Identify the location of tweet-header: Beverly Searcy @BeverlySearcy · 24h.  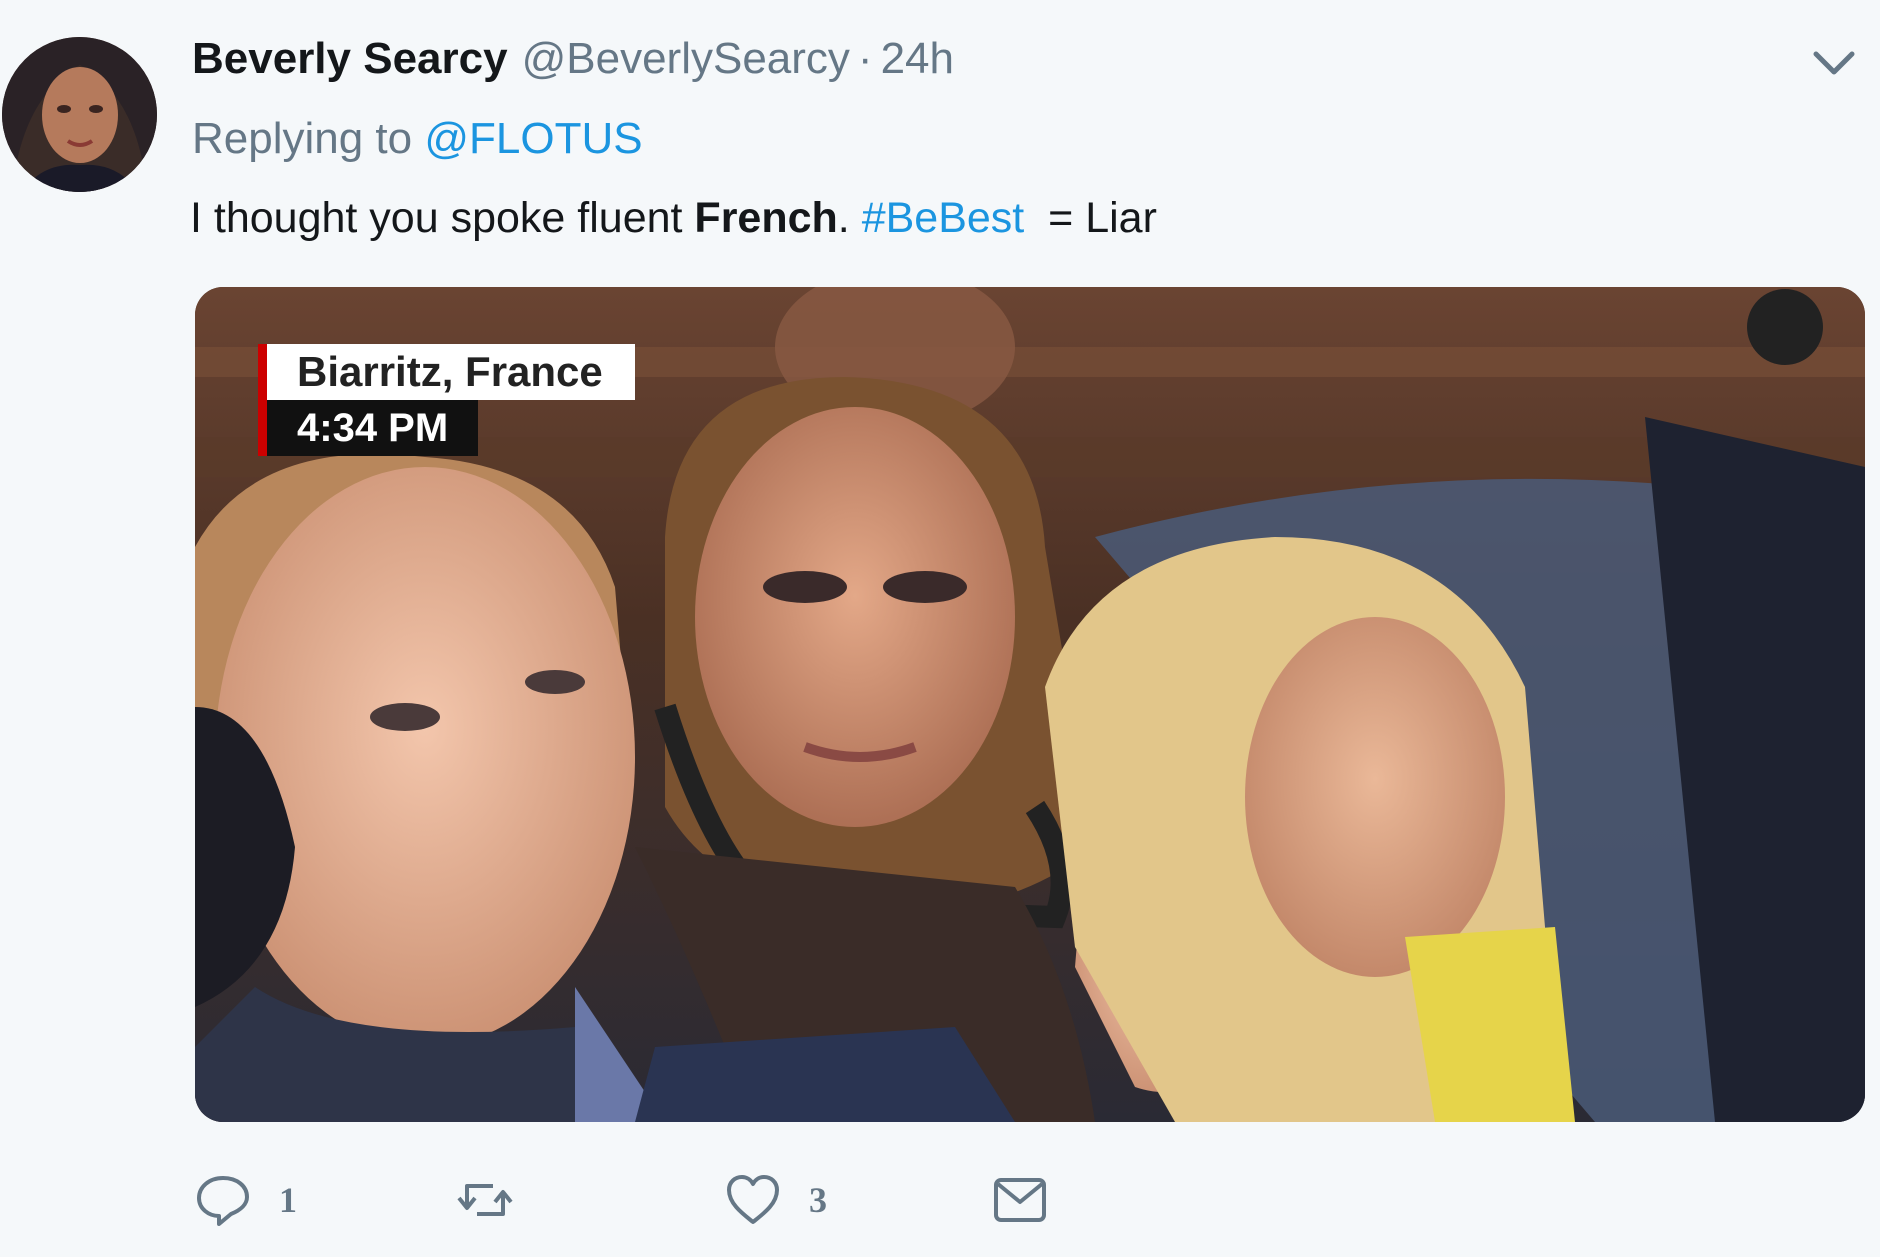
(573, 62).